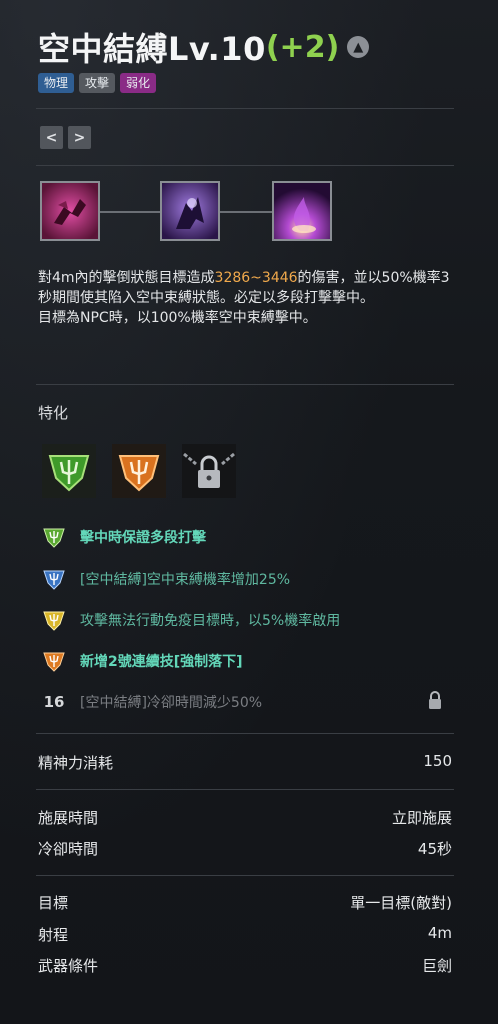  Describe the element at coordinates (209, 471) in the screenshot. I see `padlock-chain-icon` at that location.